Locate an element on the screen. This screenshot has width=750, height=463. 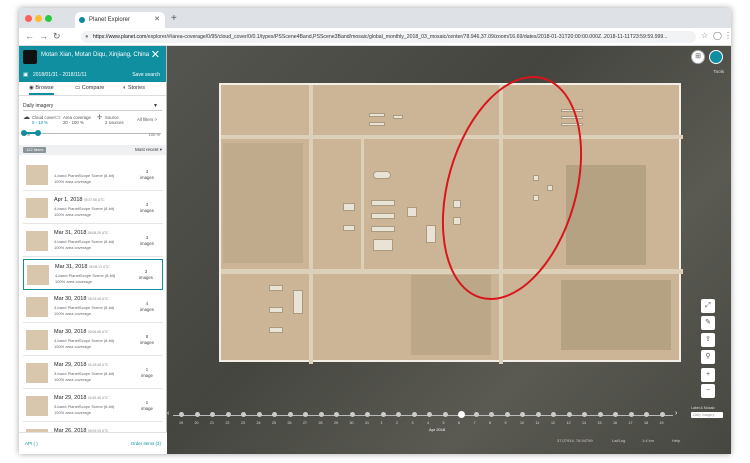
back-arrow-icon: ← is located at coordinates (29, 36).